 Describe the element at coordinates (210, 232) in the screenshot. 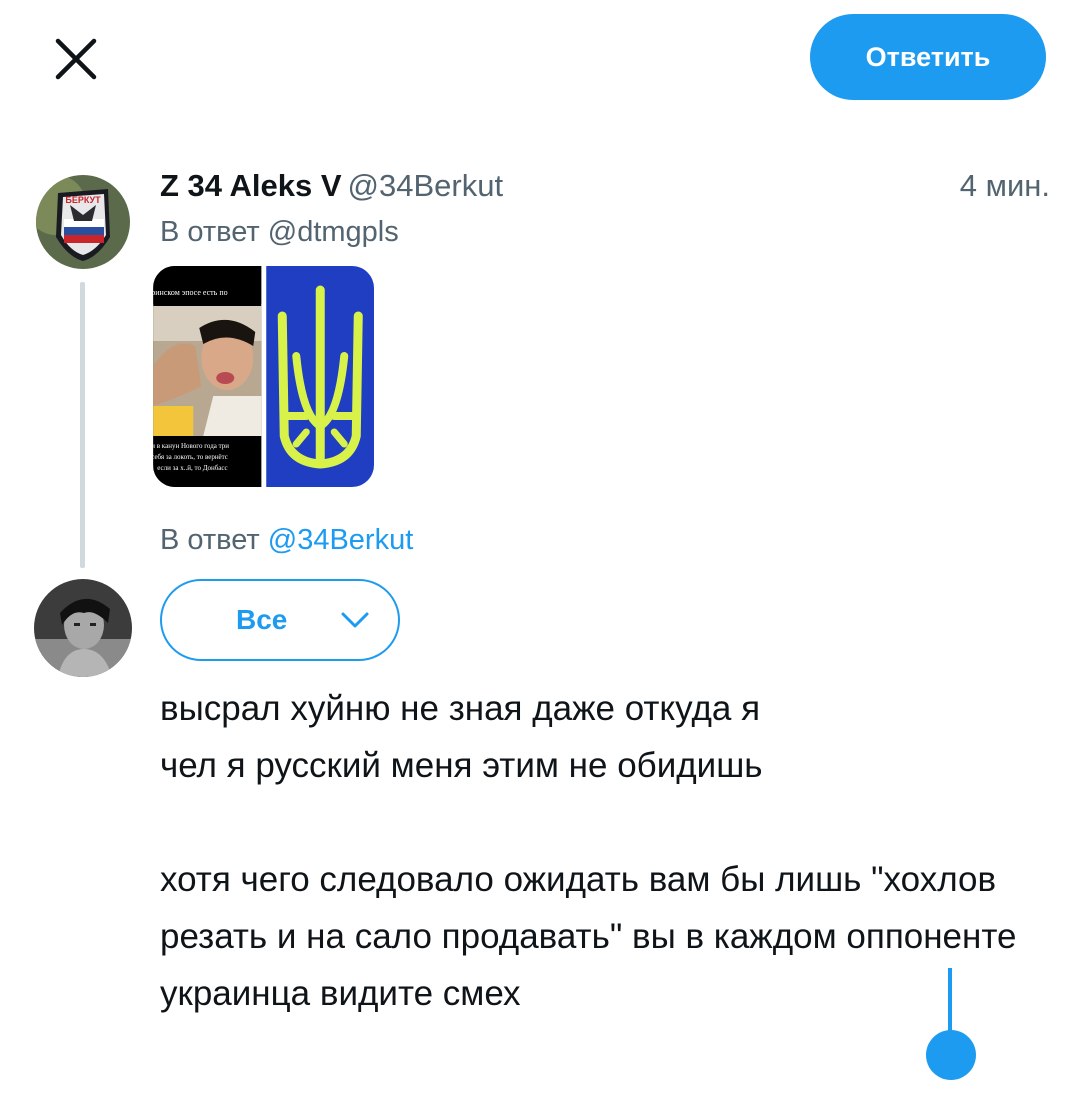

I see `replying-to-prefix: В ответ` at that location.